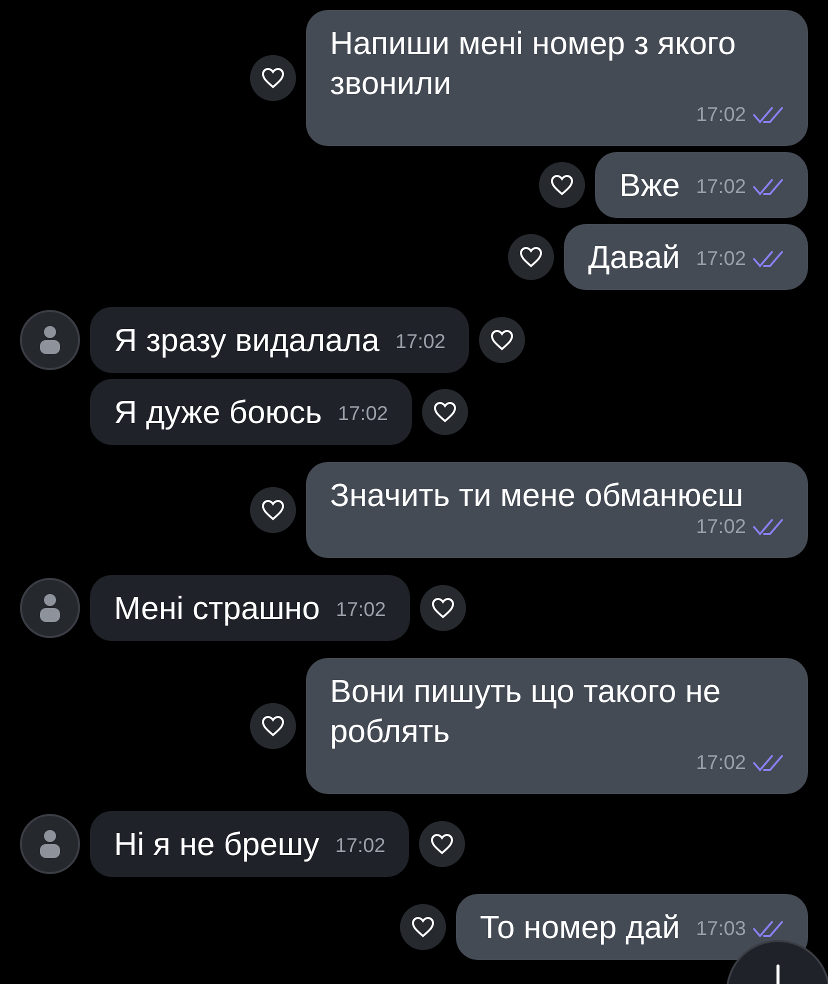  What do you see at coordinates (537, 495) in the screenshot?
I see `message-text: Значить ти мене обманюєш` at bounding box center [537, 495].